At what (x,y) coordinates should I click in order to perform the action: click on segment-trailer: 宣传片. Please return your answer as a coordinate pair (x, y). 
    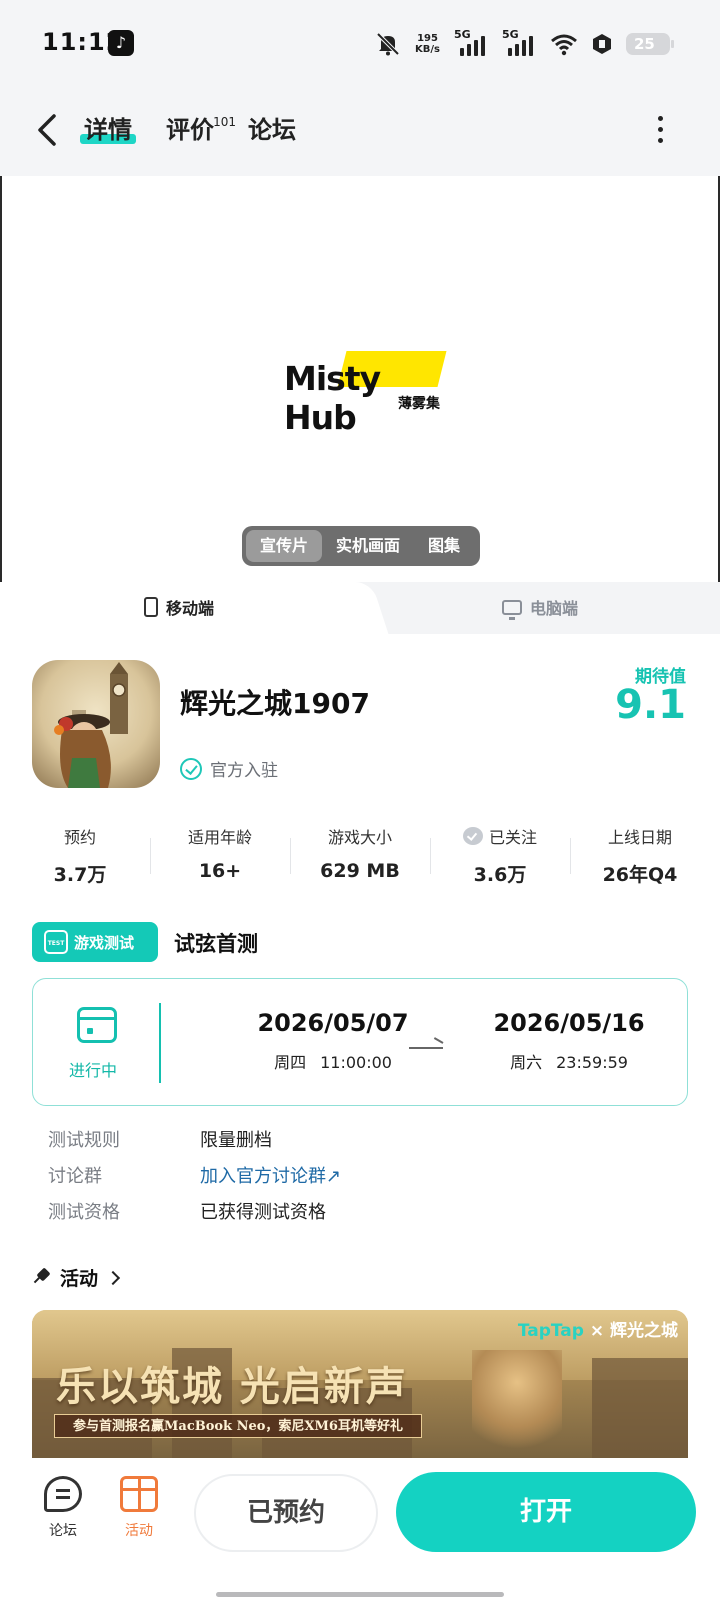
    Looking at the image, I should click on (284, 546).